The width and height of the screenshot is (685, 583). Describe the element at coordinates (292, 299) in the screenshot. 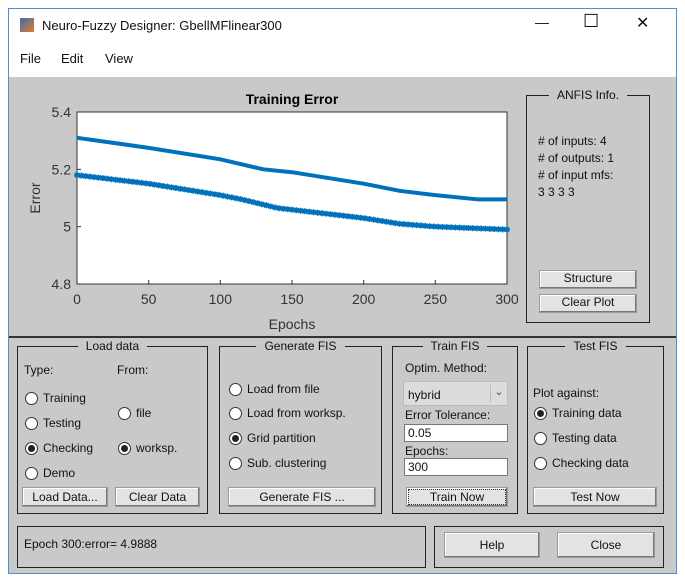

I see `x-tick-label: 150` at that location.